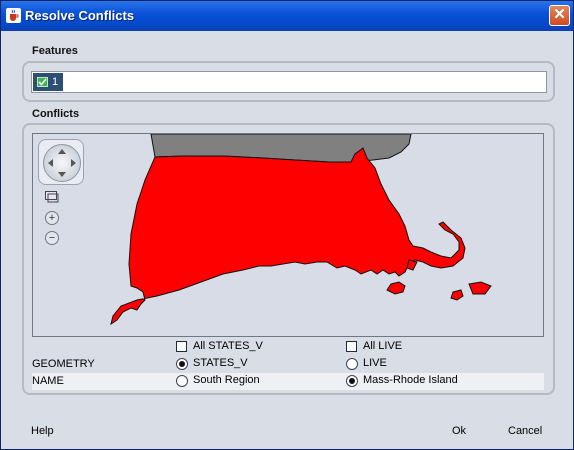  Describe the element at coordinates (52, 218) in the screenshot. I see `zoom-in-icon: +` at that location.